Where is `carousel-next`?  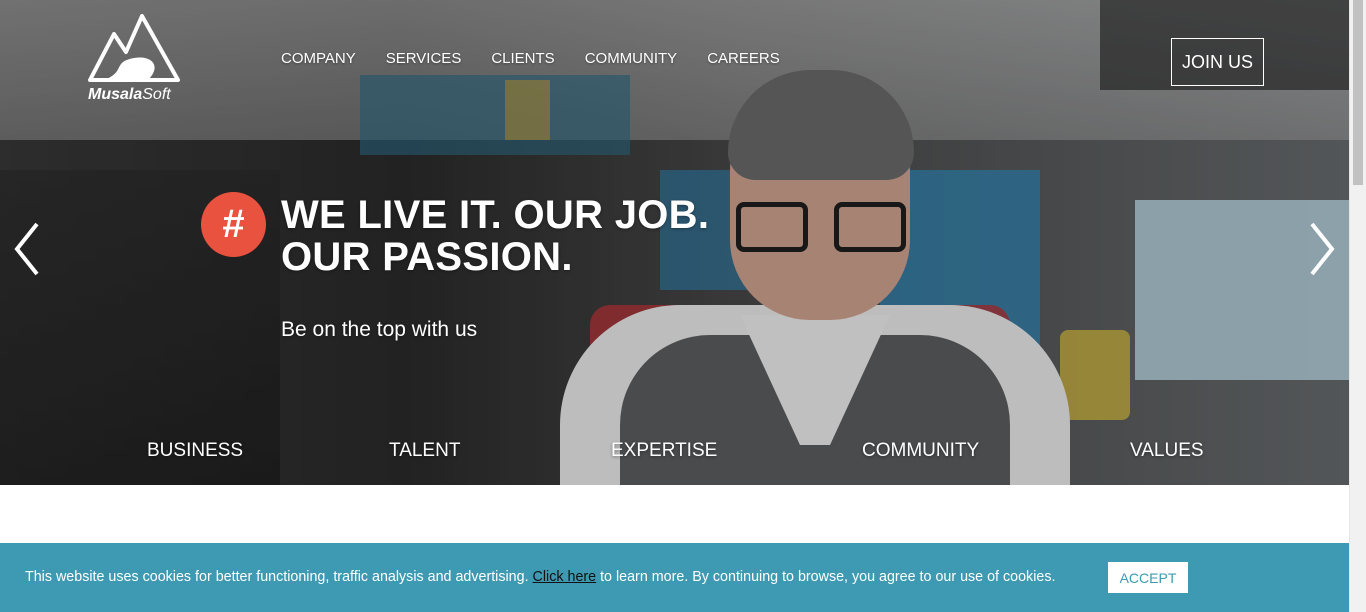 carousel-next is located at coordinates (1322, 249).